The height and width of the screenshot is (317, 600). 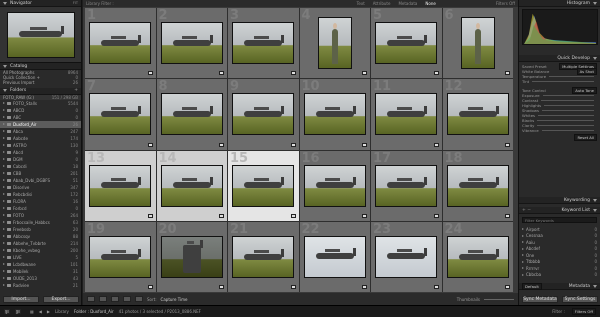 What do you see at coordinates (40, 180) in the screenshot?
I see `folder-item: Abab_Dvbi_DGBFS 51` at bounding box center [40, 180].